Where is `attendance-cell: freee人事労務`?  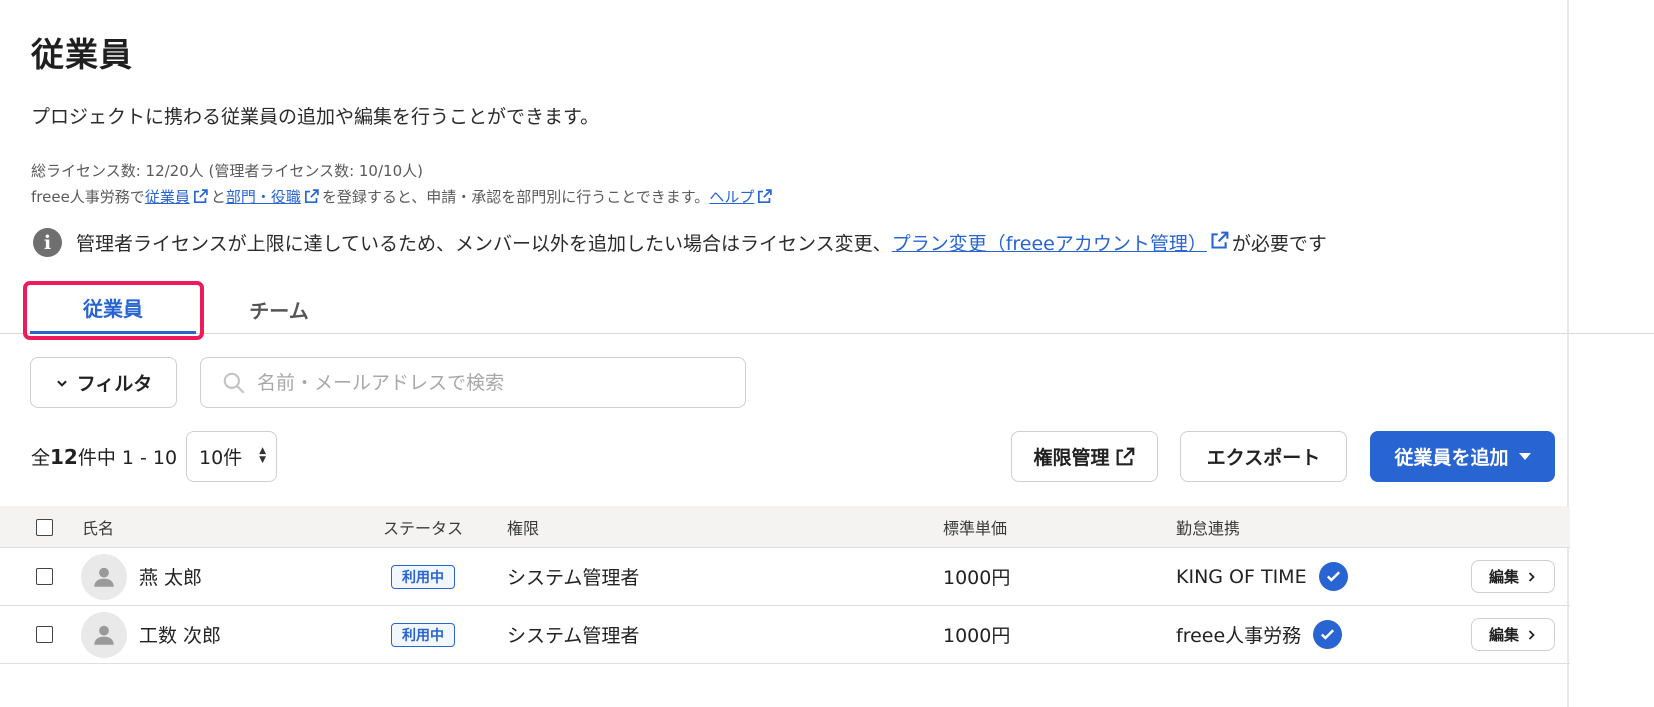
attendance-cell: freee人事労務 is located at coordinates (1259, 634).